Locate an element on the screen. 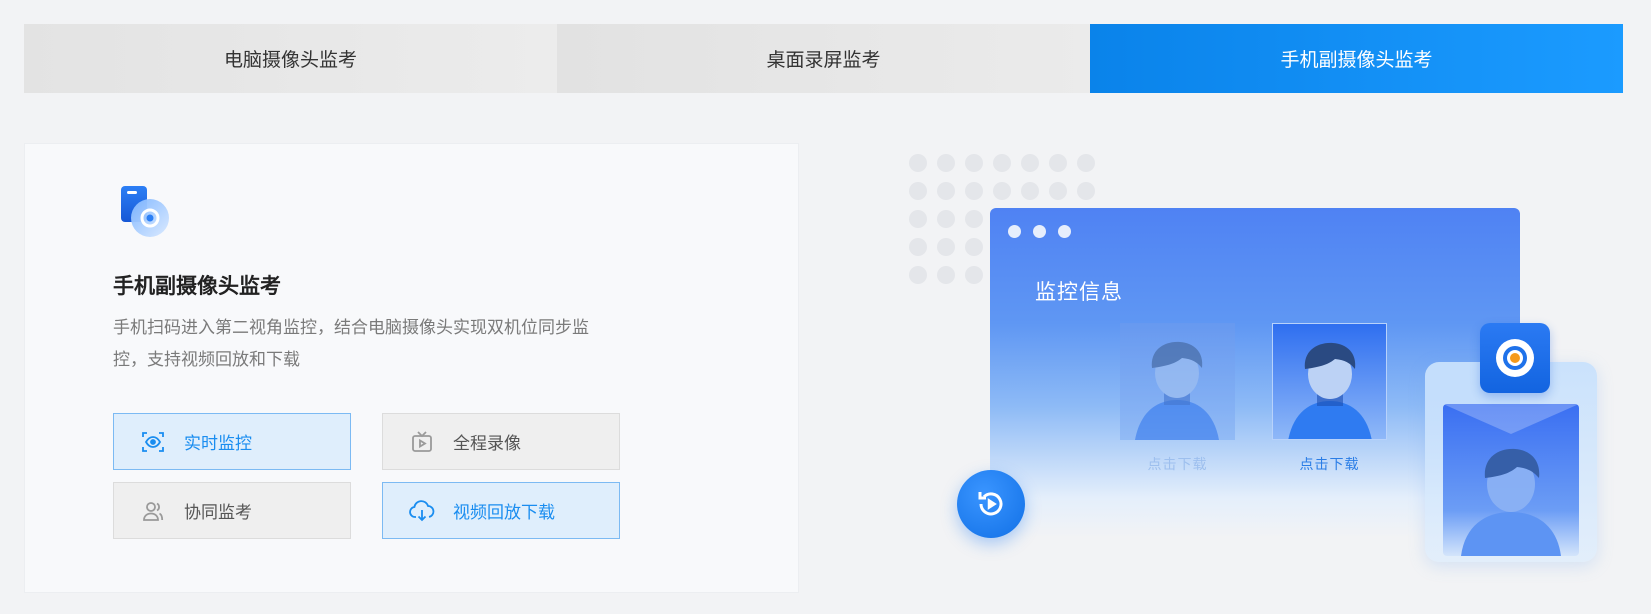 This screenshot has width=1651, height=614. camera-badge is located at coordinates (1515, 358).